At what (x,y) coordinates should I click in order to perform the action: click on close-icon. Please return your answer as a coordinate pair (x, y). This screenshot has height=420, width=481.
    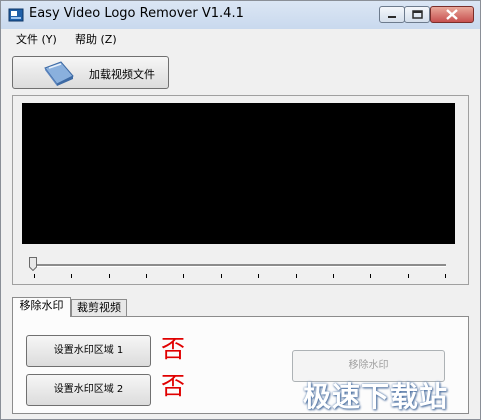
    Looking at the image, I should click on (452, 14).